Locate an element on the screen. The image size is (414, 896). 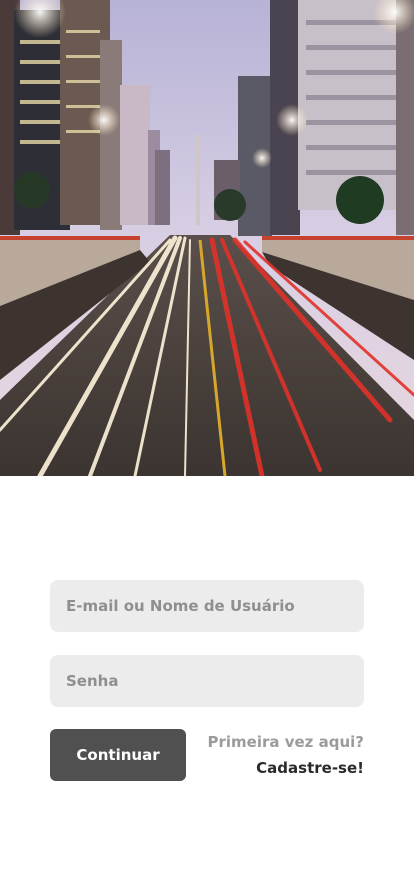
continue-button: Continuar is located at coordinates (118, 755).